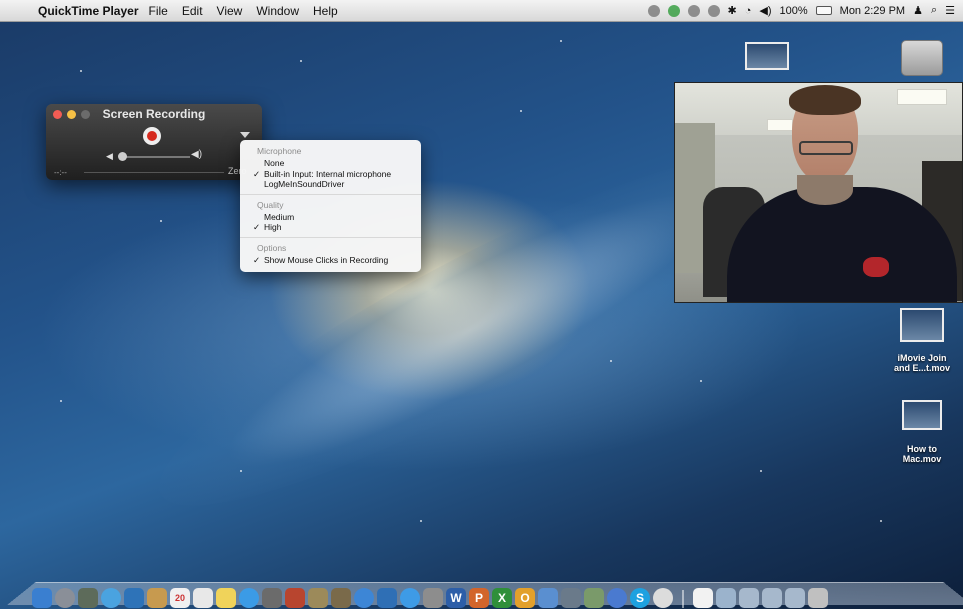 The width and height of the screenshot is (963, 609). I want to click on finder-icon, so click(42, 598).